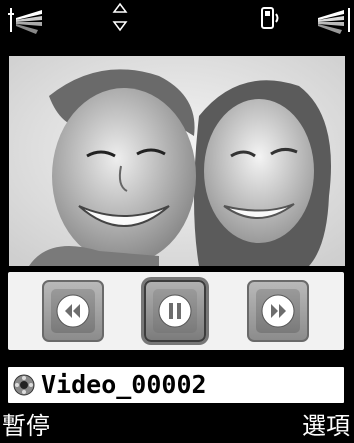 Image resolution: width=354 pixels, height=443 pixels. What do you see at coordinates (24, 385) in the screenshot?
I see `video-file-icon` at bounding box center [24, 385].